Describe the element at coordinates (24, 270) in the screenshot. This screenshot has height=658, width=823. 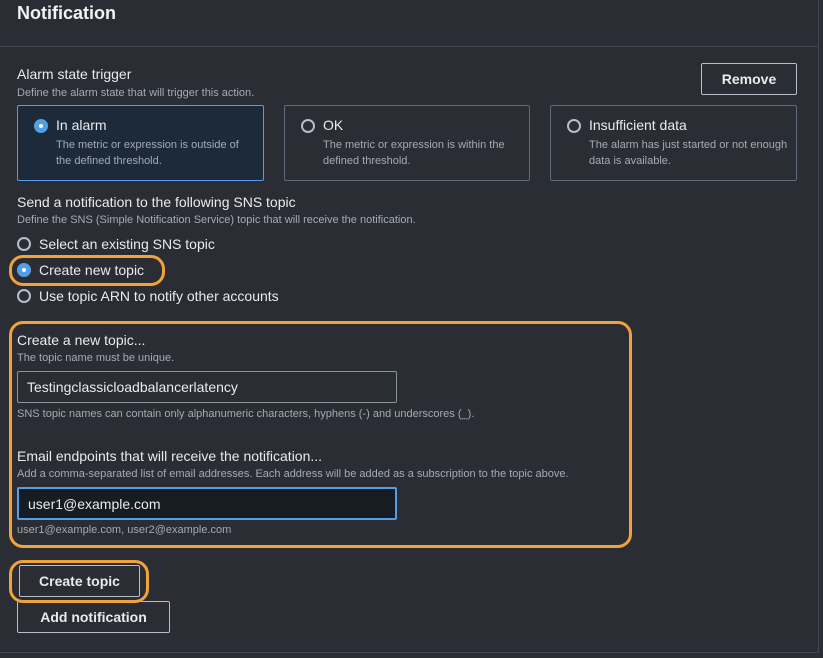
I see `radio-create-new-topic` at that location.